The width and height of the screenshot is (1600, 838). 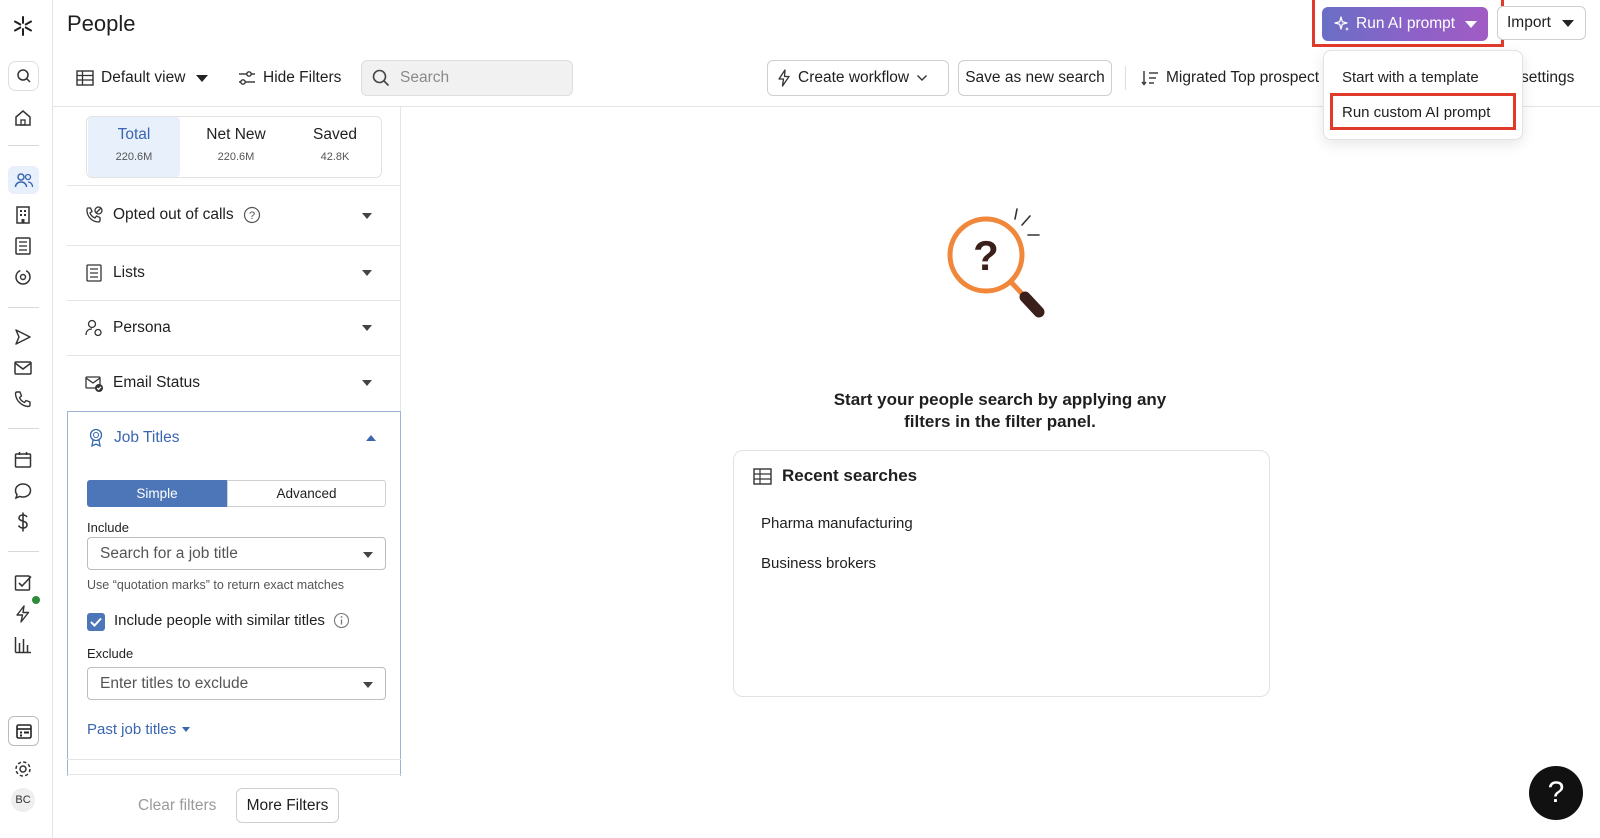 What do you see at coordinates (247, 78) in the screenshot?
I see `sliders-icon` at bounding box center [247, 78].